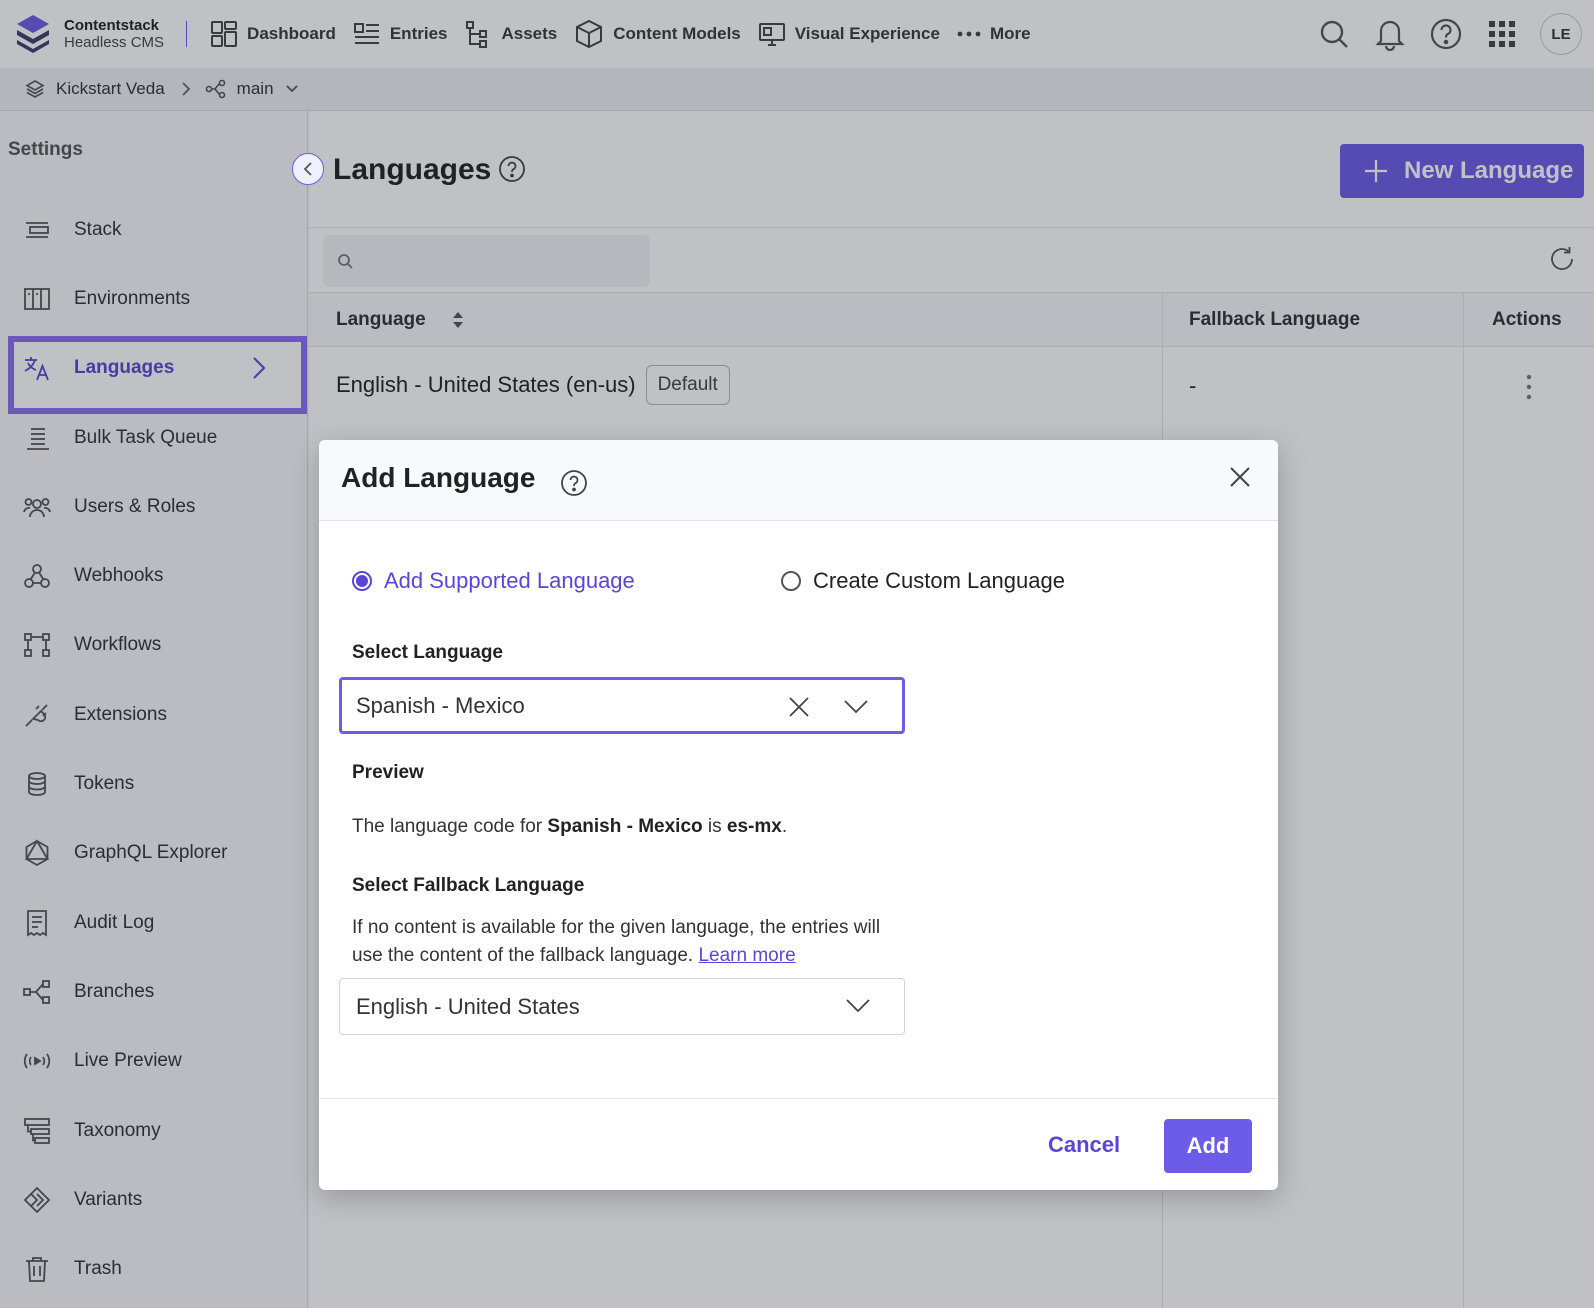  Describe the element at coordinates (622, 1006) in the screenshot. I see `fallback-language-select: English - United States` at that location.